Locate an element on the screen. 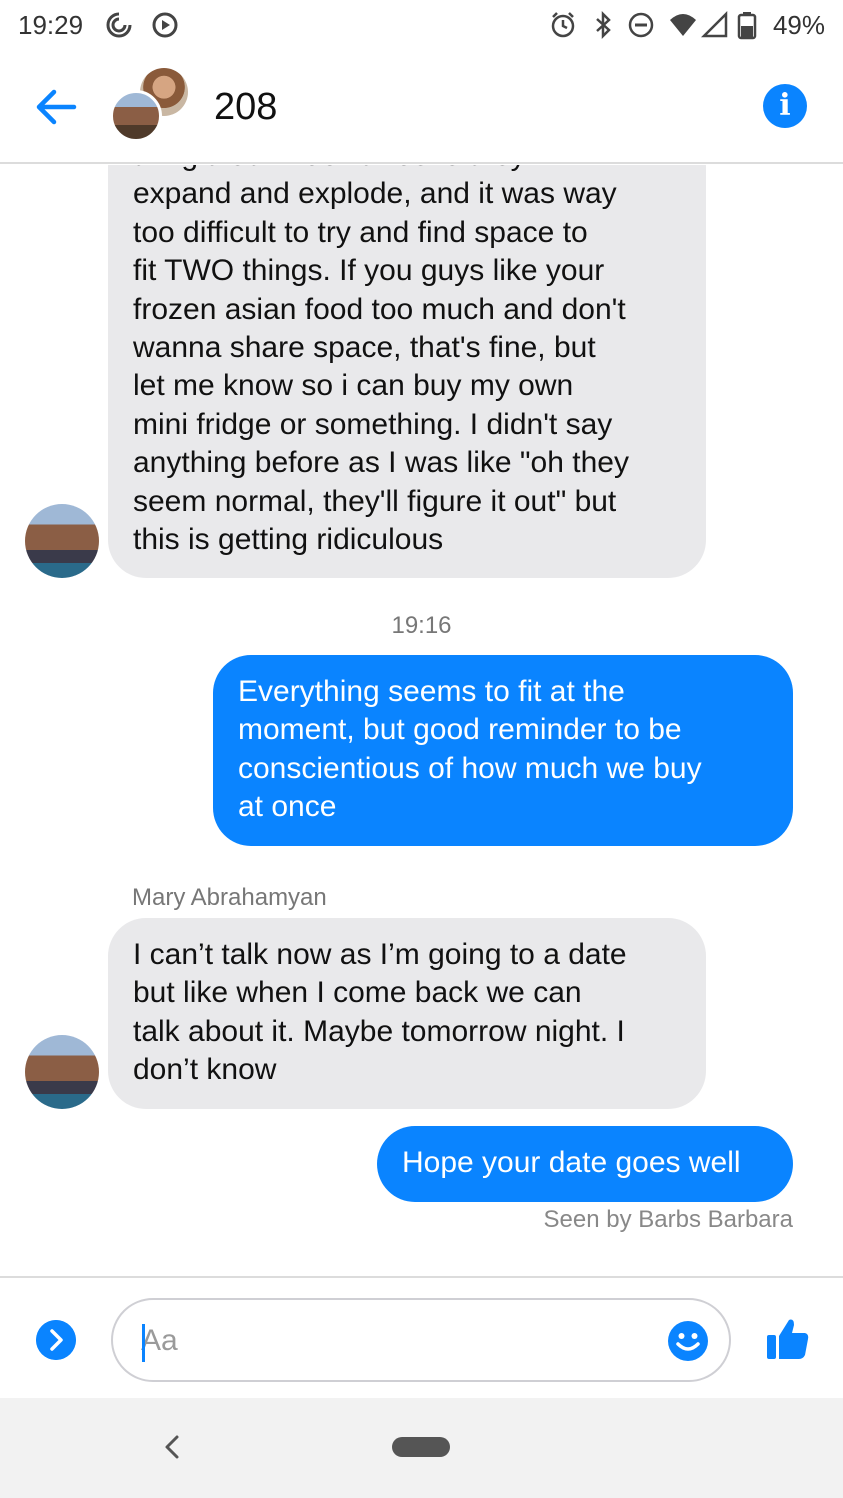 The height and width of the screenshot is (1498, 843). message-line: anything before as I was like "oh they is located at coordinates (381, 463).